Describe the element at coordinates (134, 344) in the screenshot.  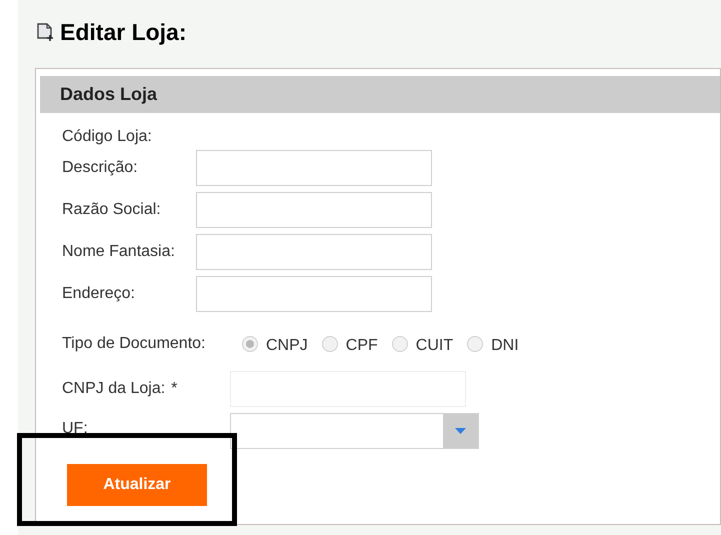
I see `field-label: Tipo de Documento:` at that location.